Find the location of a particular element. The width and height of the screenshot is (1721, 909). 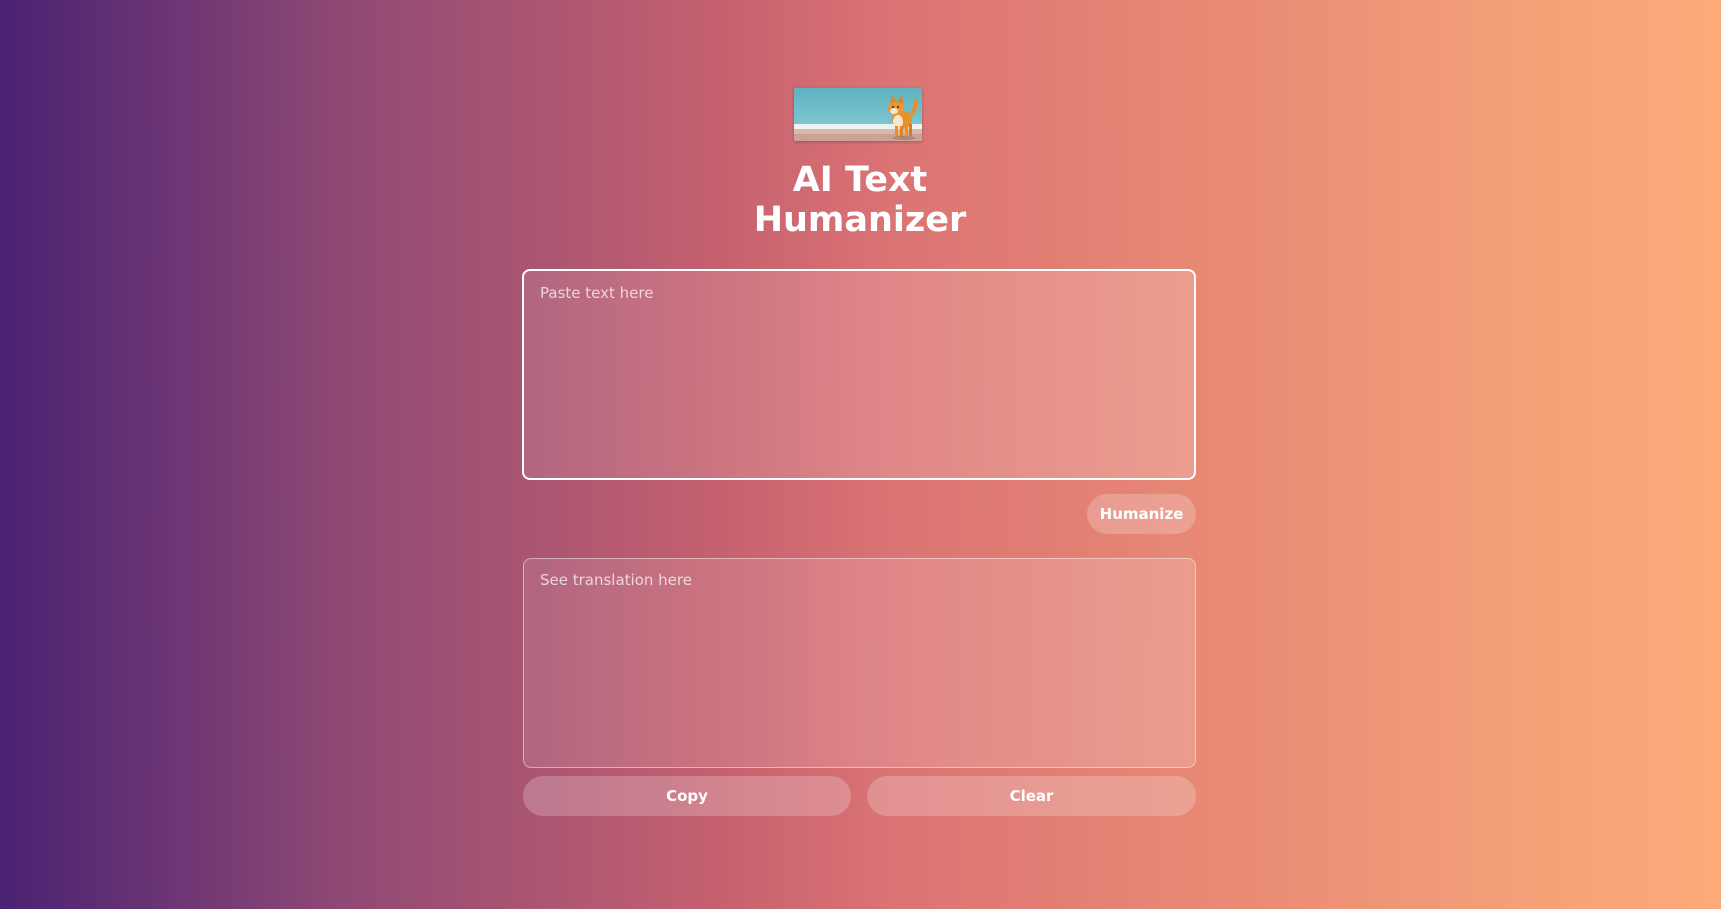

copy-button: Copy is located at coordinates (687, 796).